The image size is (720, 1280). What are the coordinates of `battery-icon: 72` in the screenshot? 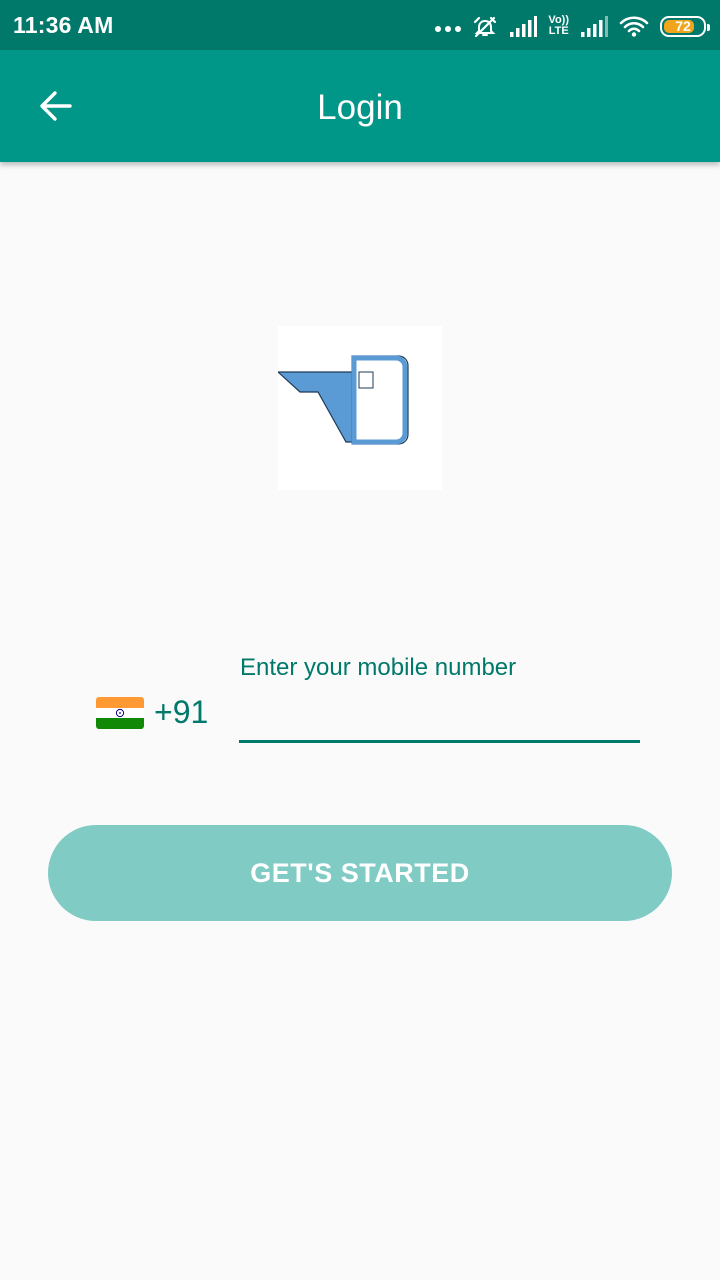 It's located at (685, 26).